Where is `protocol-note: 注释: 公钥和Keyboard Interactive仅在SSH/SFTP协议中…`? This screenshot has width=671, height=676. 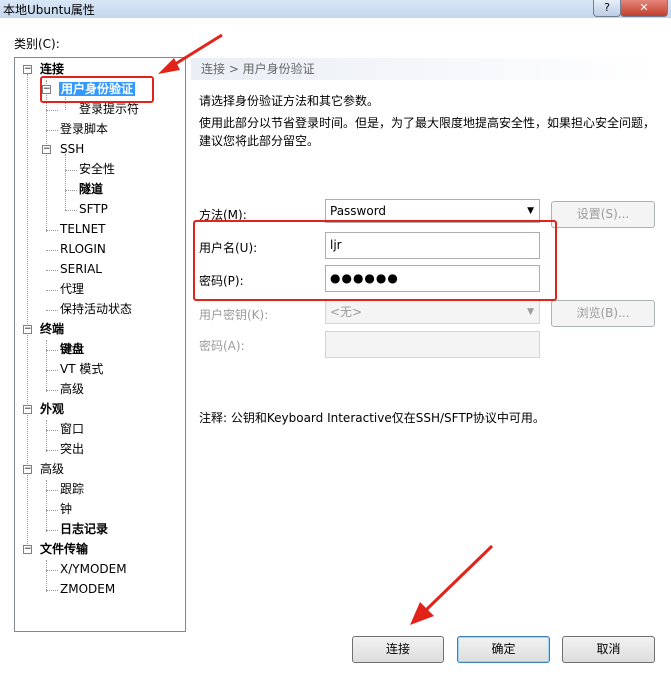
protocol-note: 注释: 公钥和Keyboard Interactive仅在SSH/SFTP协议中… is located at coordinates (372, 418).